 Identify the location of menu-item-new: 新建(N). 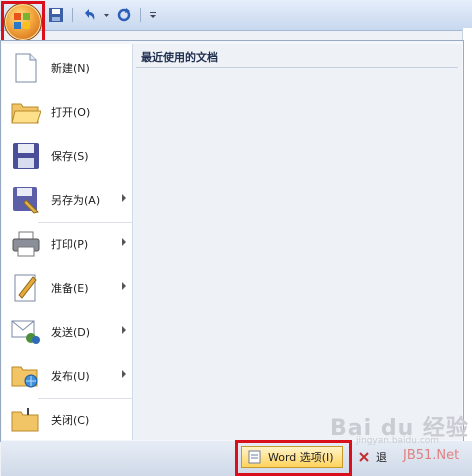
(69, 68).